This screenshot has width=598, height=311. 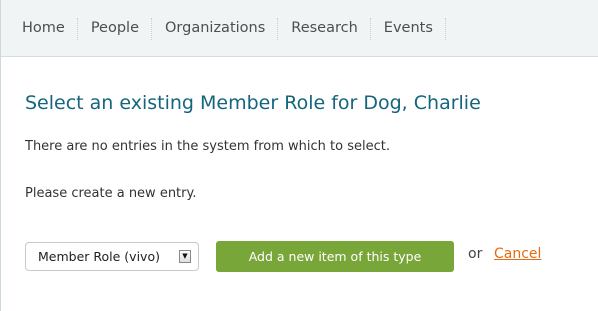 I want to click on nav-item-events: Events, so click(x=408, y=28).